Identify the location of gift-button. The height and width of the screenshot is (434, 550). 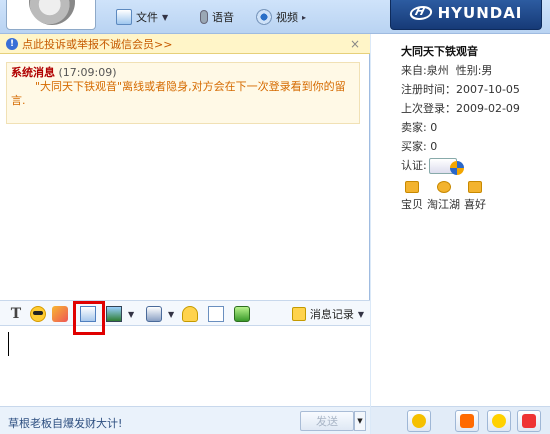
(529, 421).